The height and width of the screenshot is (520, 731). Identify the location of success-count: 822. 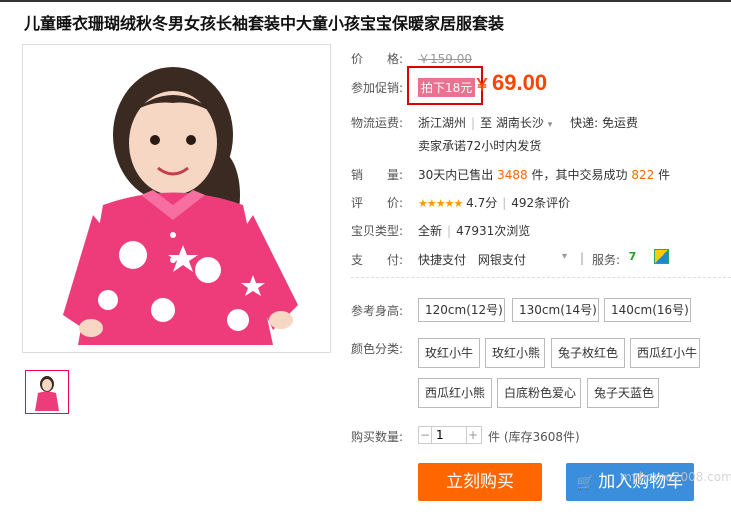
(643, 175).